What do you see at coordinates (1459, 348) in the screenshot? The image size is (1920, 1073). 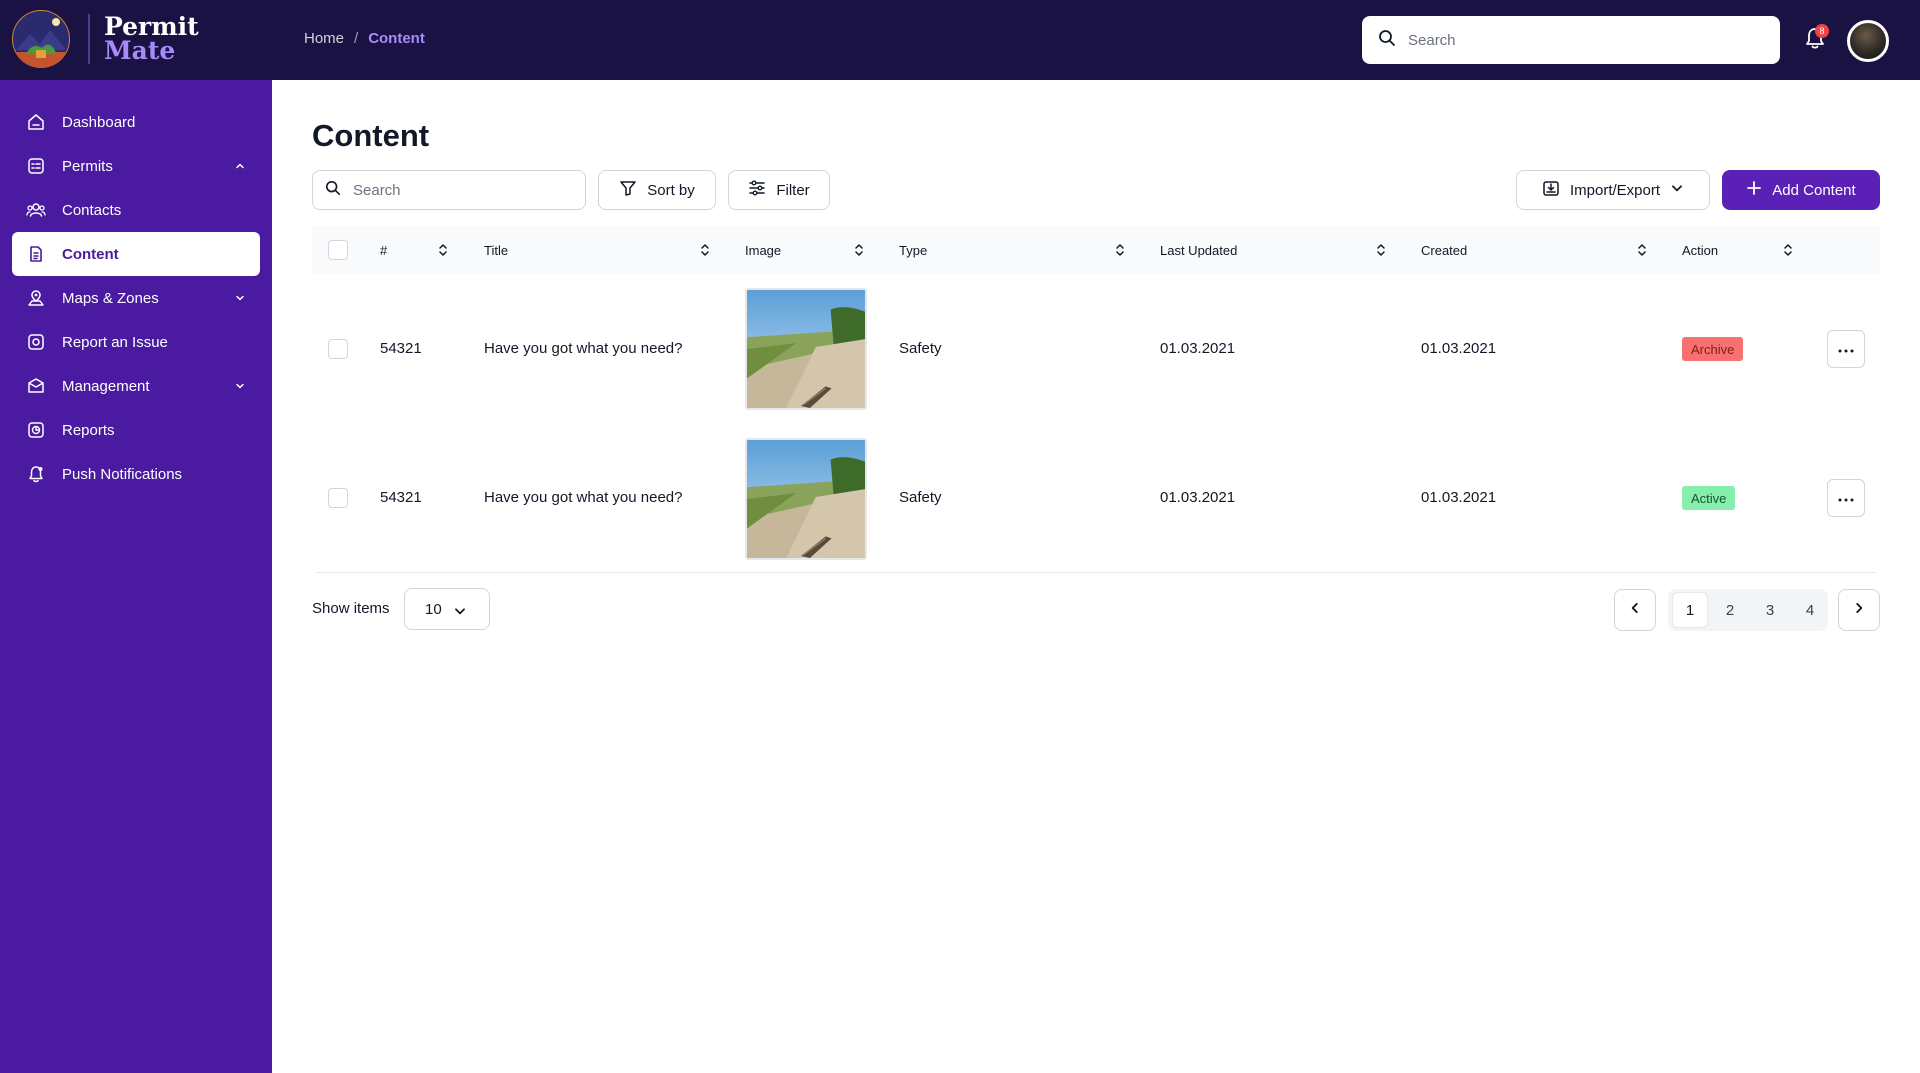 I see `row-created: 01.03.2021` at bounding box center [1459, 348].